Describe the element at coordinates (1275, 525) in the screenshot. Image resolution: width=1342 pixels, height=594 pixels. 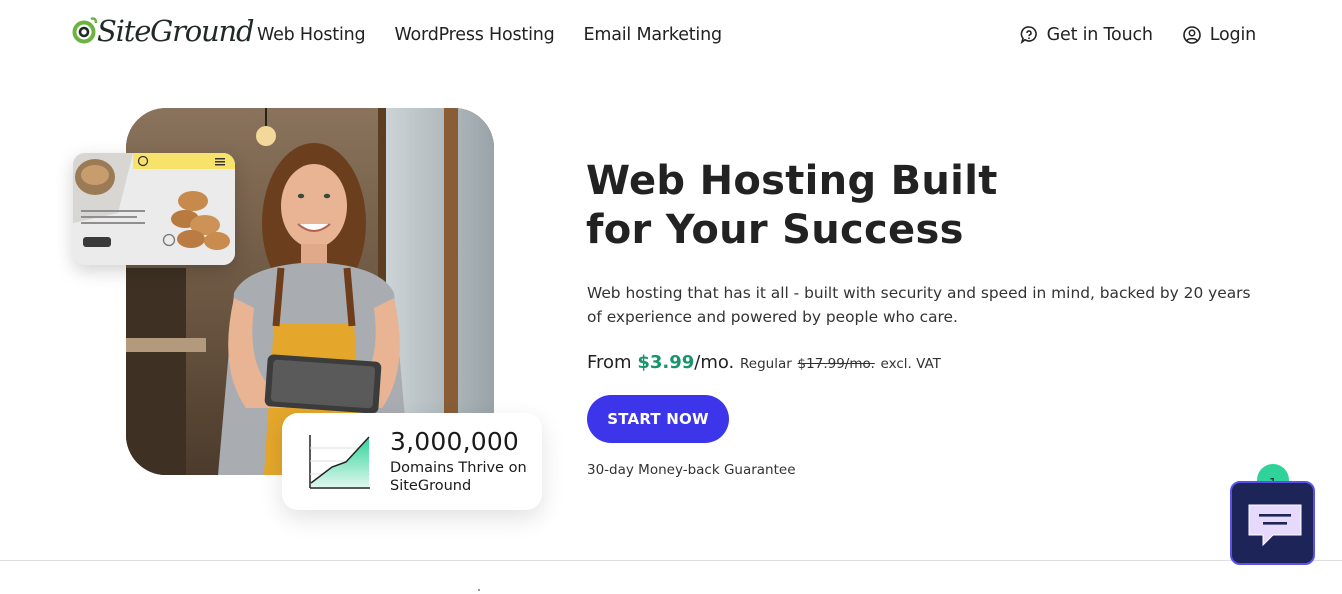
I see `chat-bubble-icon` at that location.